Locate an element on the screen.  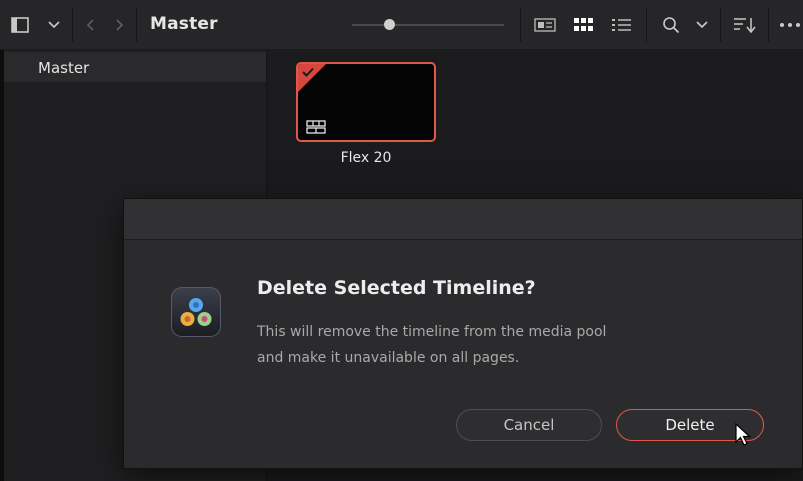
mouse-pointer-icon is located at coordinates (744, 437).